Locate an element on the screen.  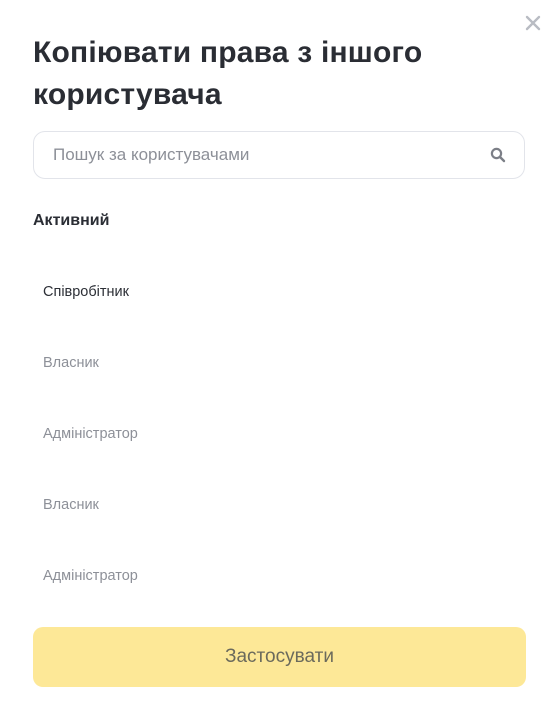
list-item-label: Співробітник is located at coordinates (86, 291).